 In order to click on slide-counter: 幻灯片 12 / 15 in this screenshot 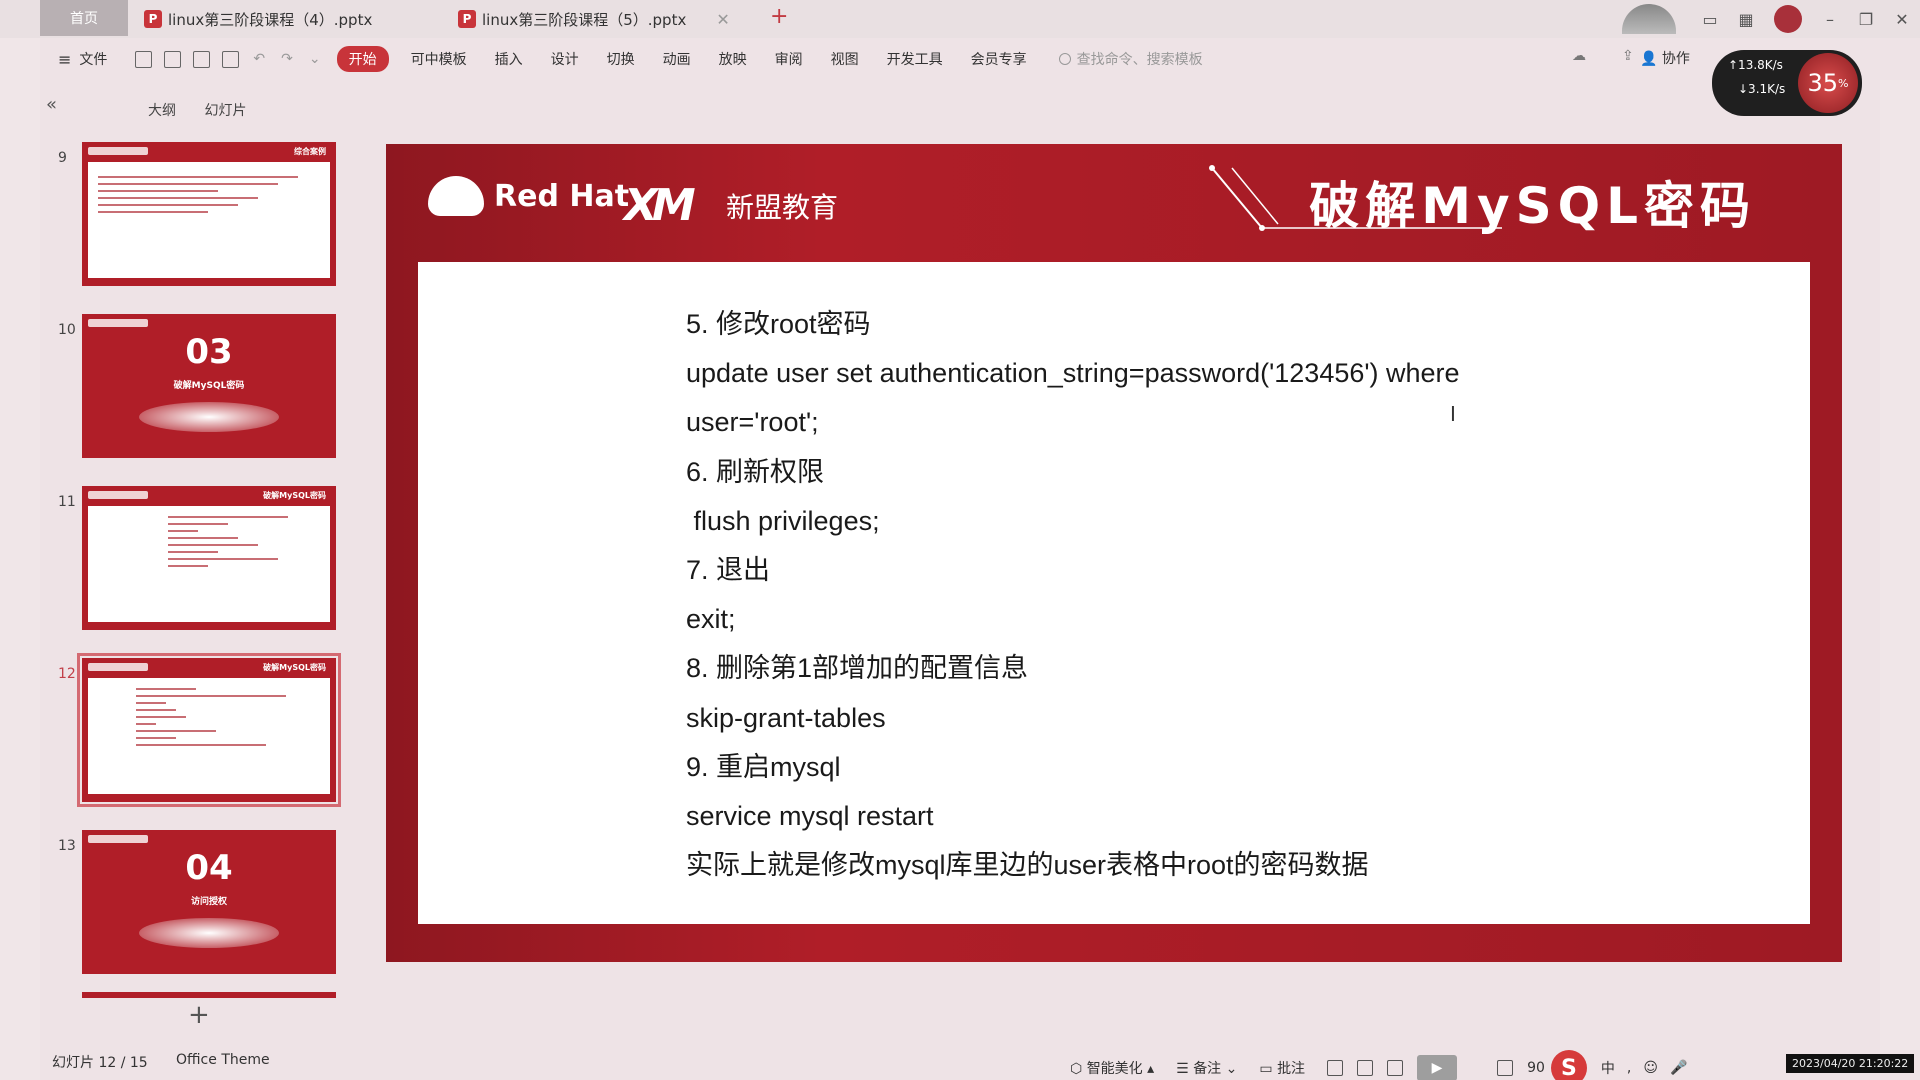, I will do `click(100, 1063)`.